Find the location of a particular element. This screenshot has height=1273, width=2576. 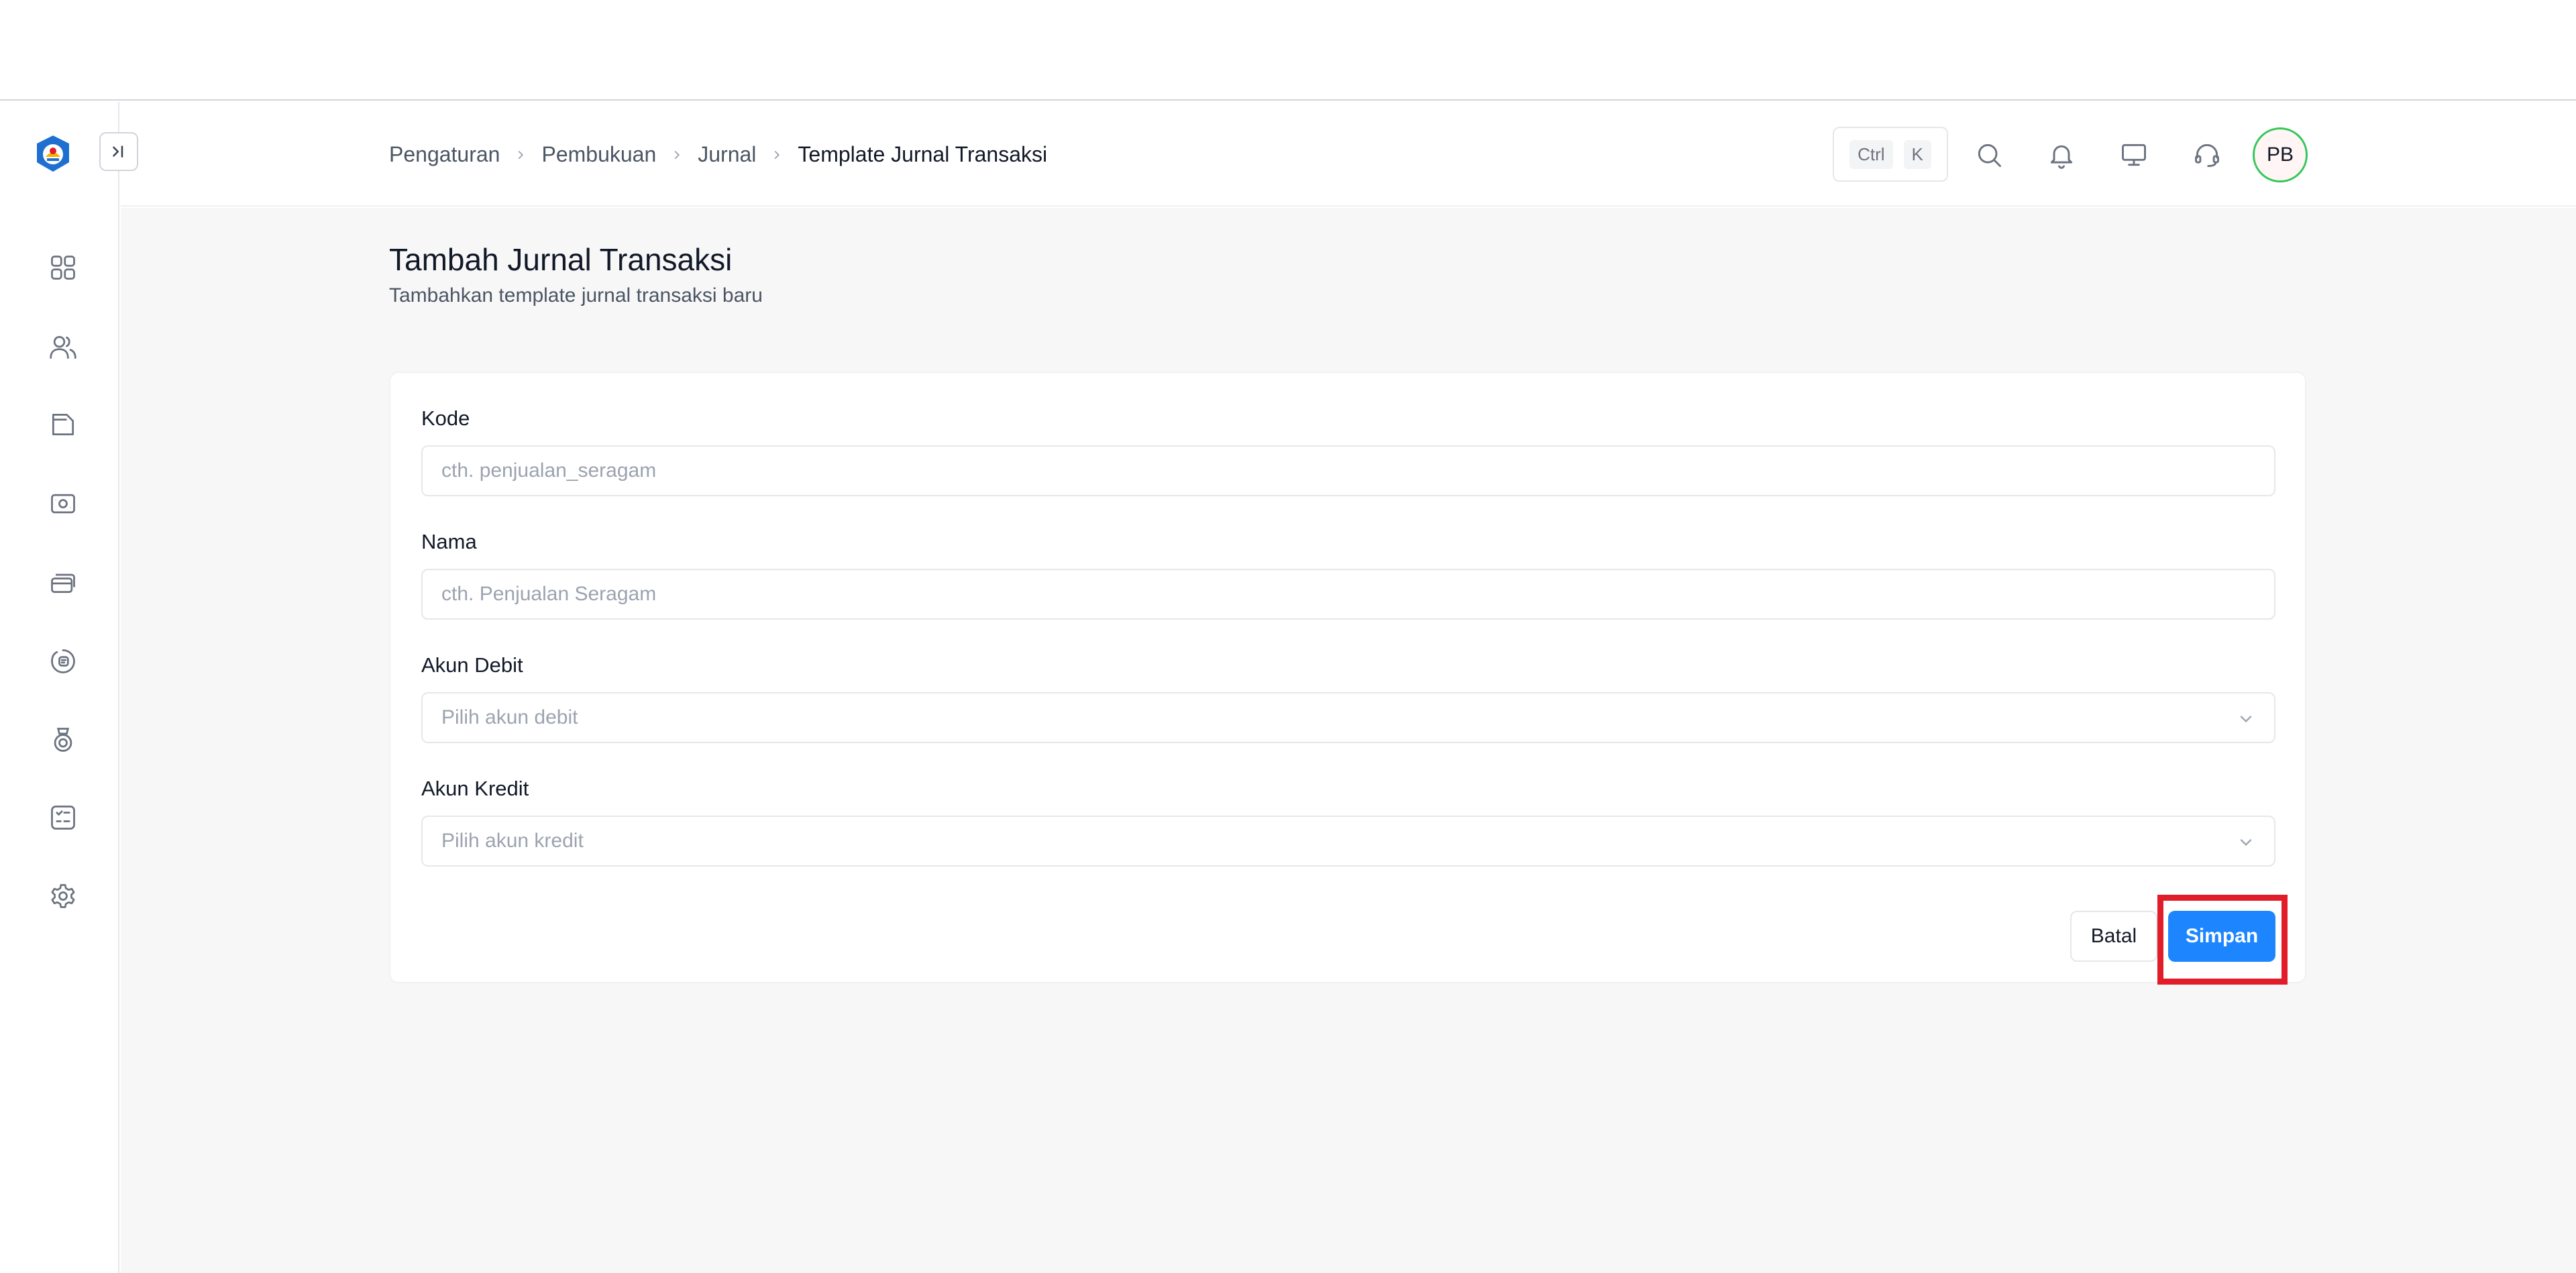

page-title: Tambah Jurnal Transaksi is located at coordinates (561, 259).